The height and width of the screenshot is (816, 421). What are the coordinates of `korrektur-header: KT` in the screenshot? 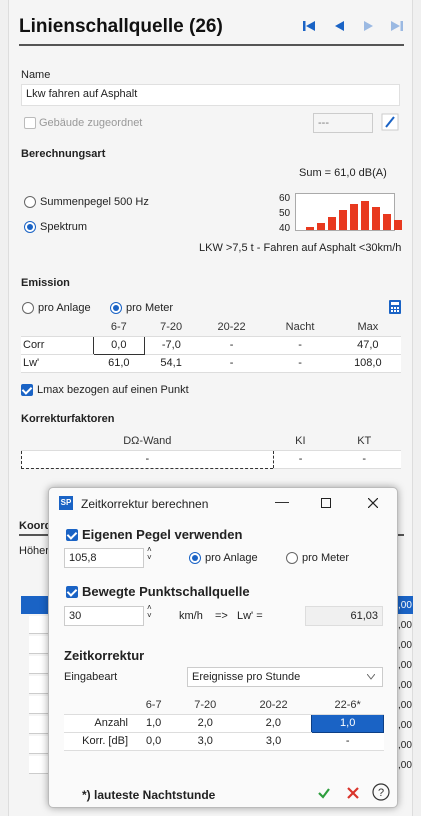 It's located at (364, 441).